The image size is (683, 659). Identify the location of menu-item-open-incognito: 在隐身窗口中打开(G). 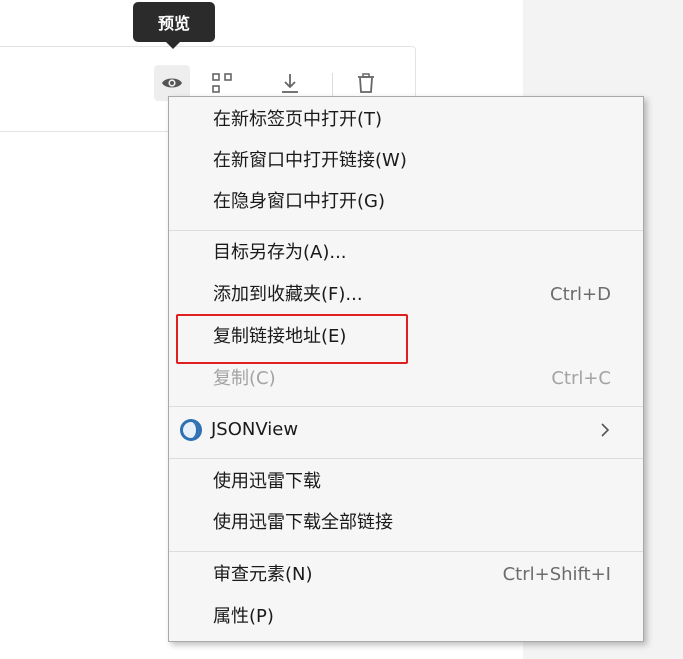
(406, 202).